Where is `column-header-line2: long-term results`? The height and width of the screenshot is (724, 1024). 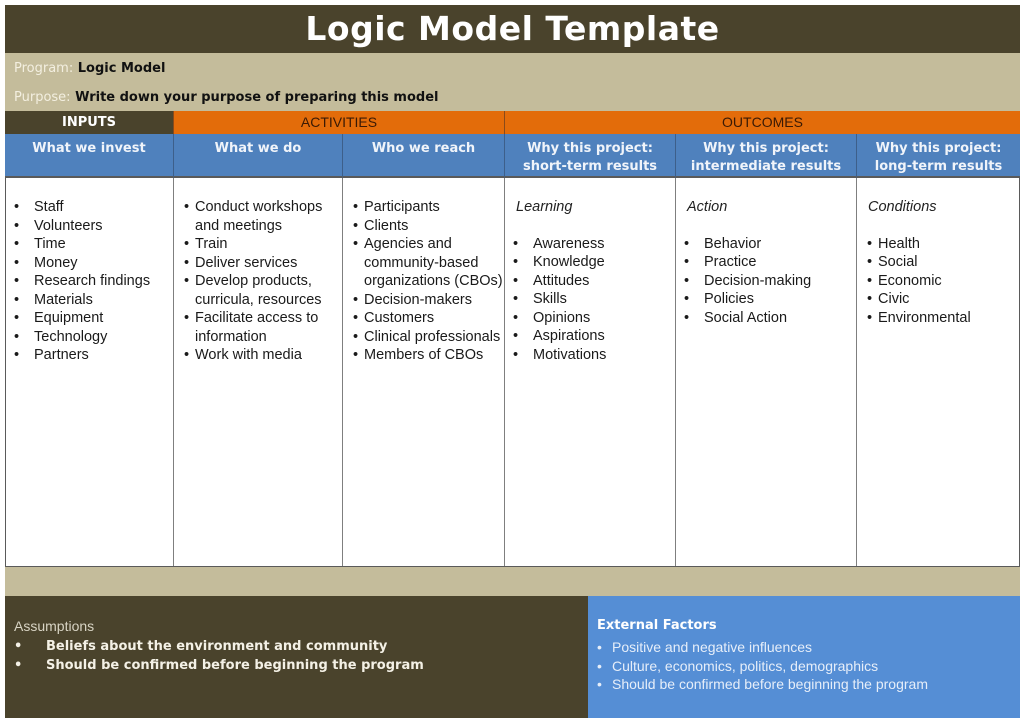
column-header-line2: long-term results is located at coordinates (938, 166).